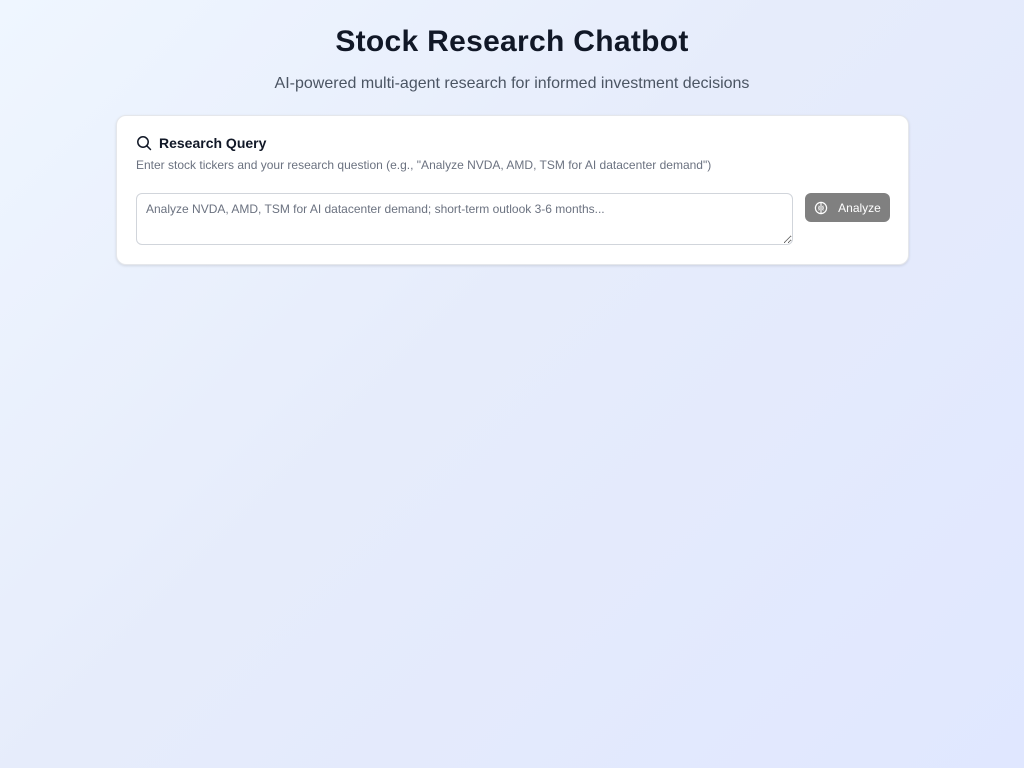  What do you see at coordinates (512, 41) in the screenshot?
I see `page-title: Stock Research Chatbot` at bounding box center [512, 41].